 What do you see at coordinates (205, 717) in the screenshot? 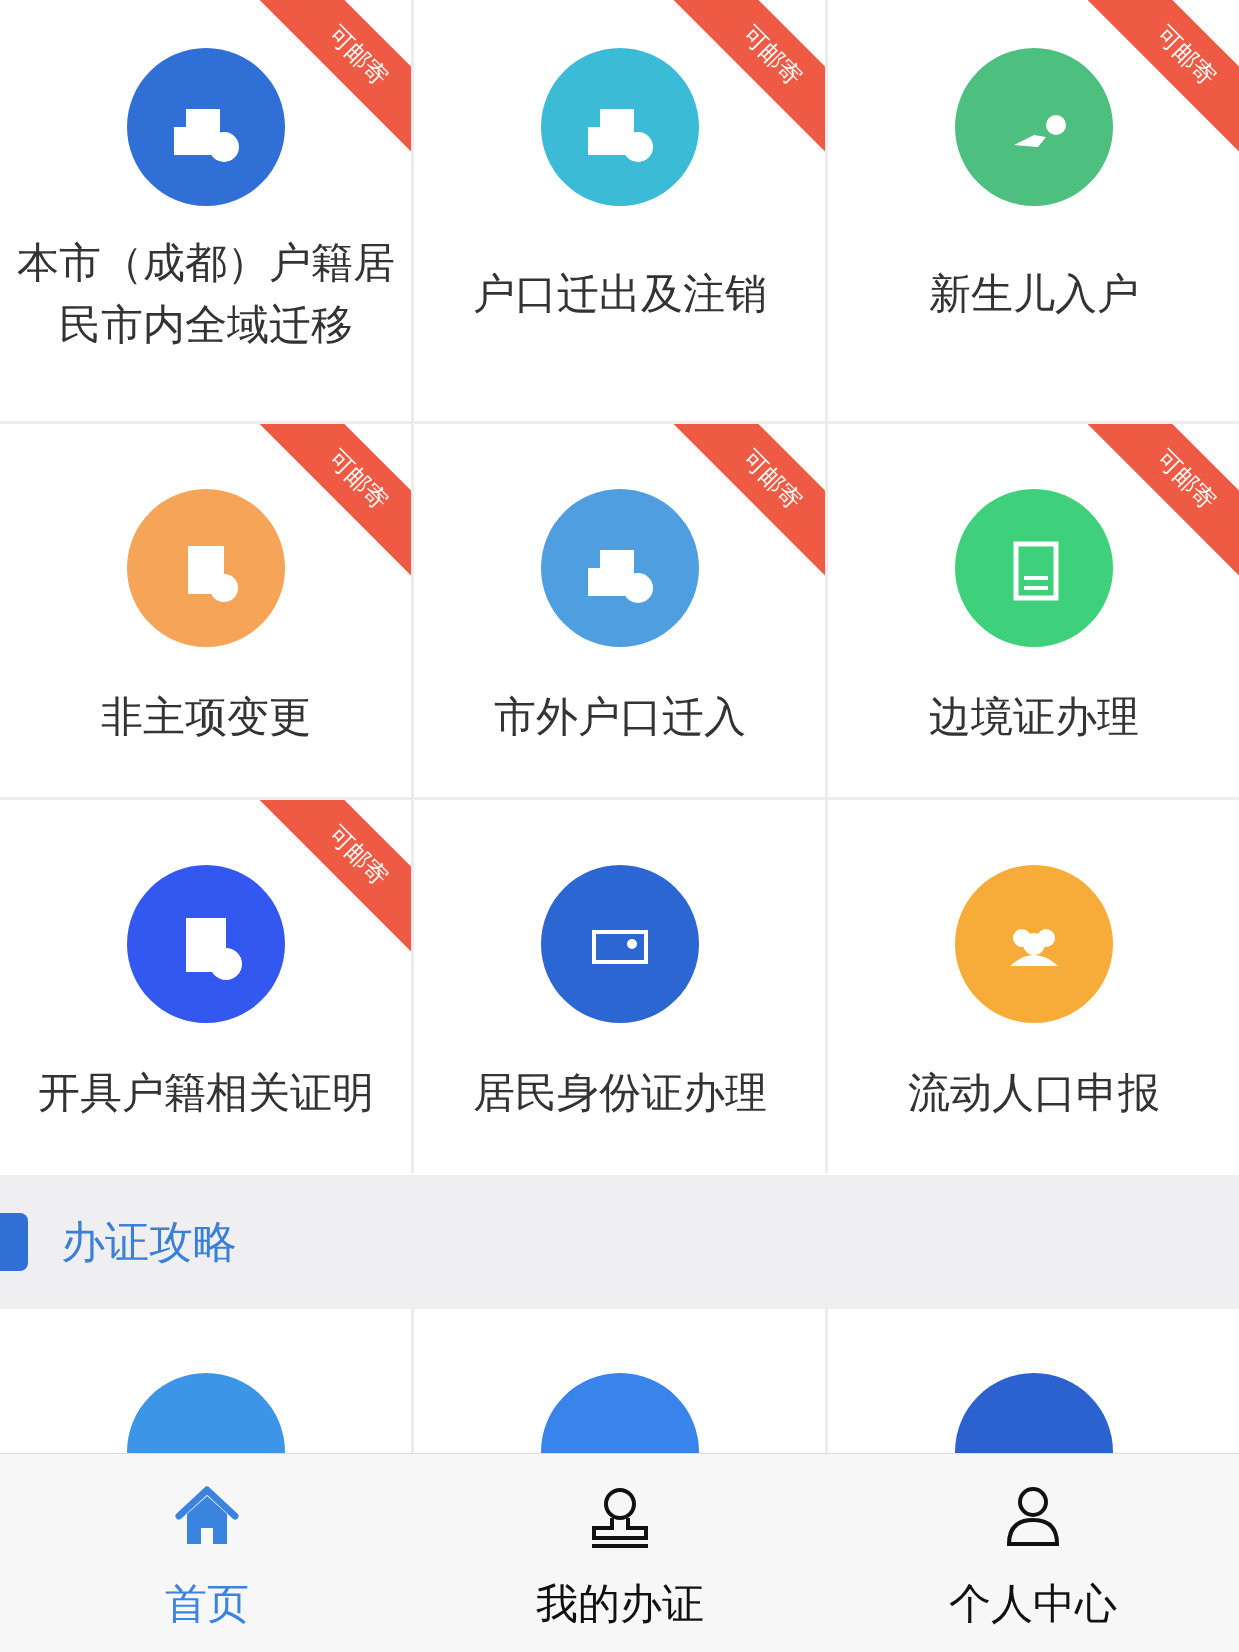
I see `service-label: 非主项变更` at bounding box center [205, 717].